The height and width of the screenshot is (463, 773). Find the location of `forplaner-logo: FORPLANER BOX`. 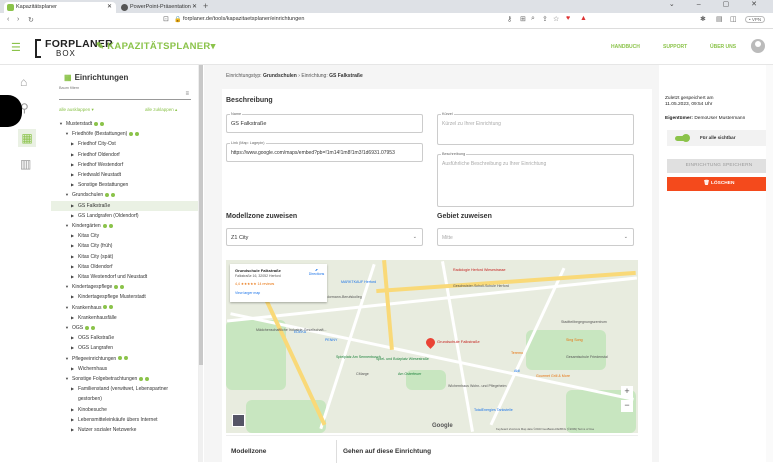

forplaner-logo: FORPLANER BOX is located at coordinates (74, 48).